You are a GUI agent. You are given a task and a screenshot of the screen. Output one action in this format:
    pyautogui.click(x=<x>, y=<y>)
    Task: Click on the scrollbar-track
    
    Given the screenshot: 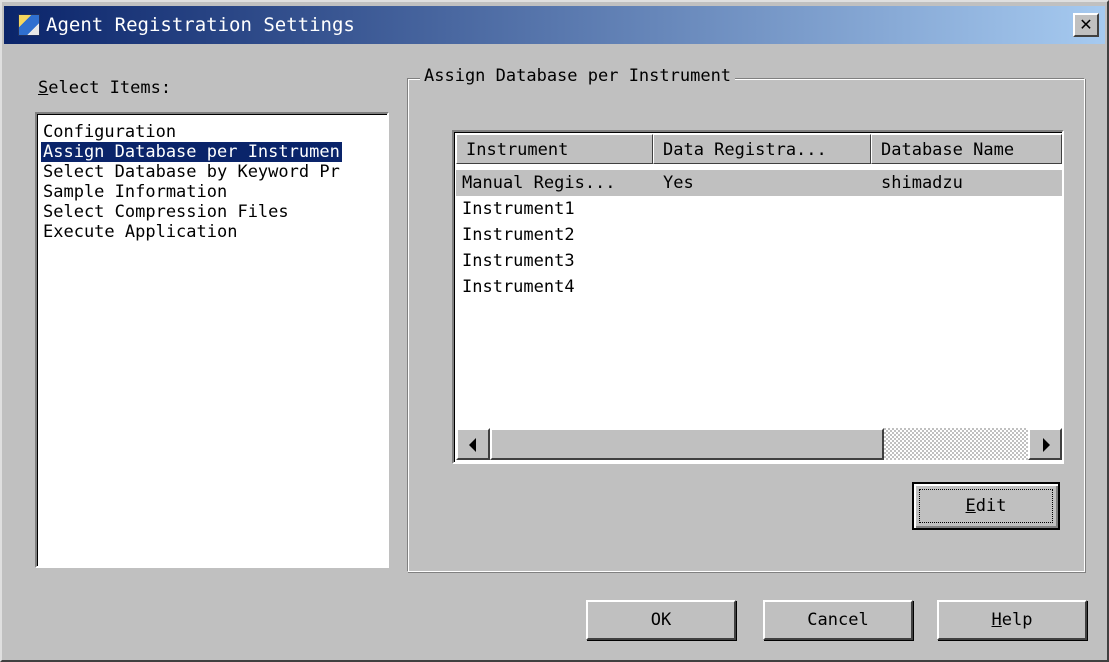 What is the action you would take?
    pyautogui.click(x=956, y=444)
    